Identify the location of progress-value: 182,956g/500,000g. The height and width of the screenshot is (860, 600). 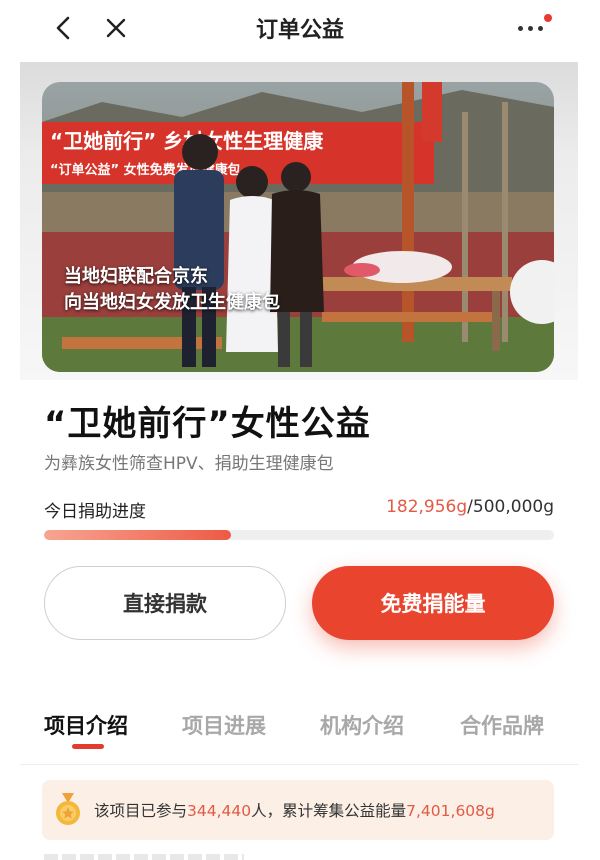
(470, 507).